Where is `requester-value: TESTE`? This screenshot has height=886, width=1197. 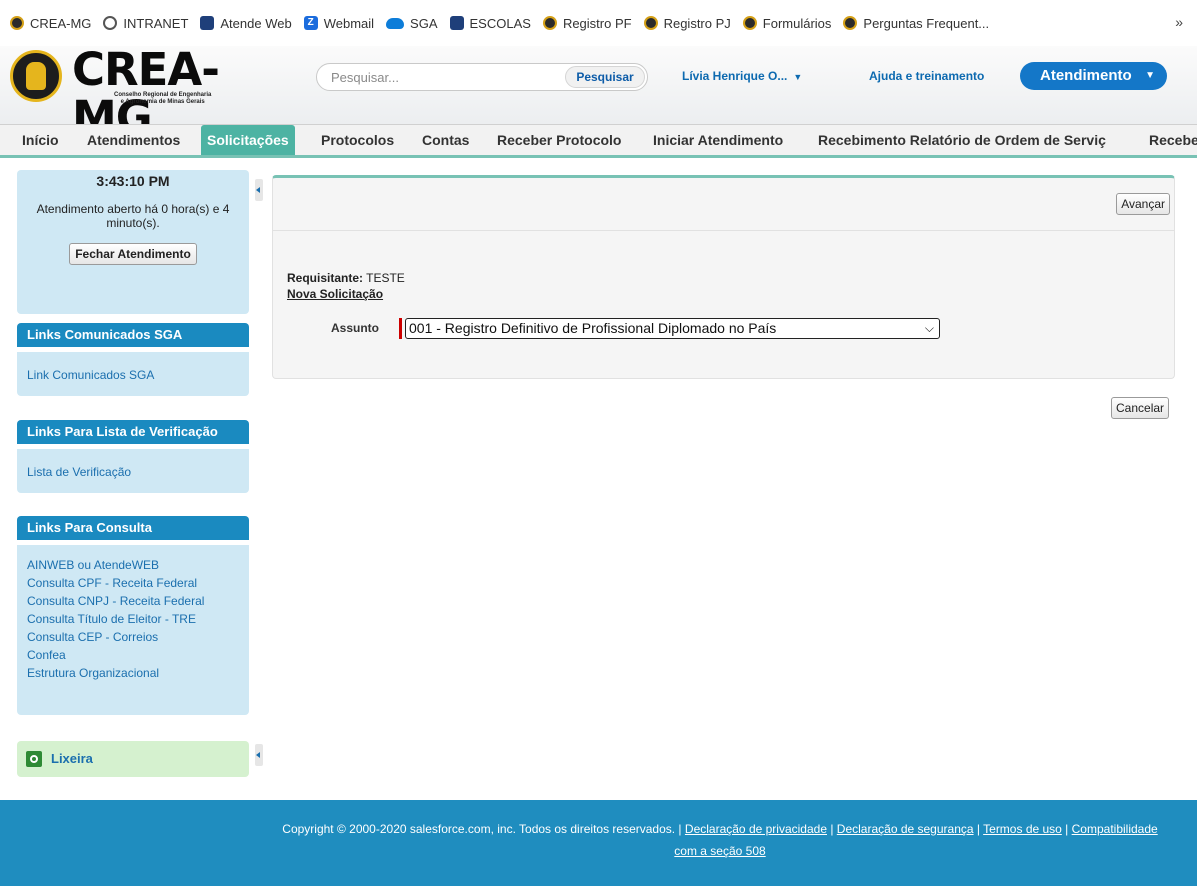
requester-value: TESTE is located at coordinates (385, 278).